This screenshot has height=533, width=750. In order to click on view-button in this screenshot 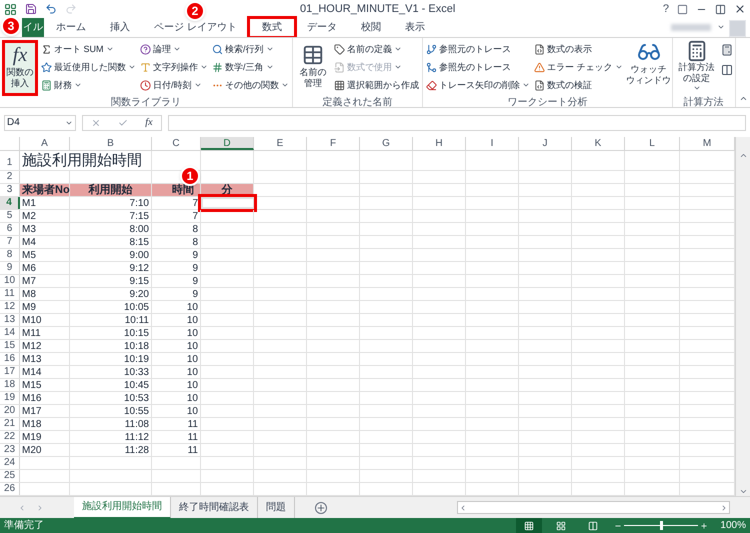, I will do `click(529, 525)`.